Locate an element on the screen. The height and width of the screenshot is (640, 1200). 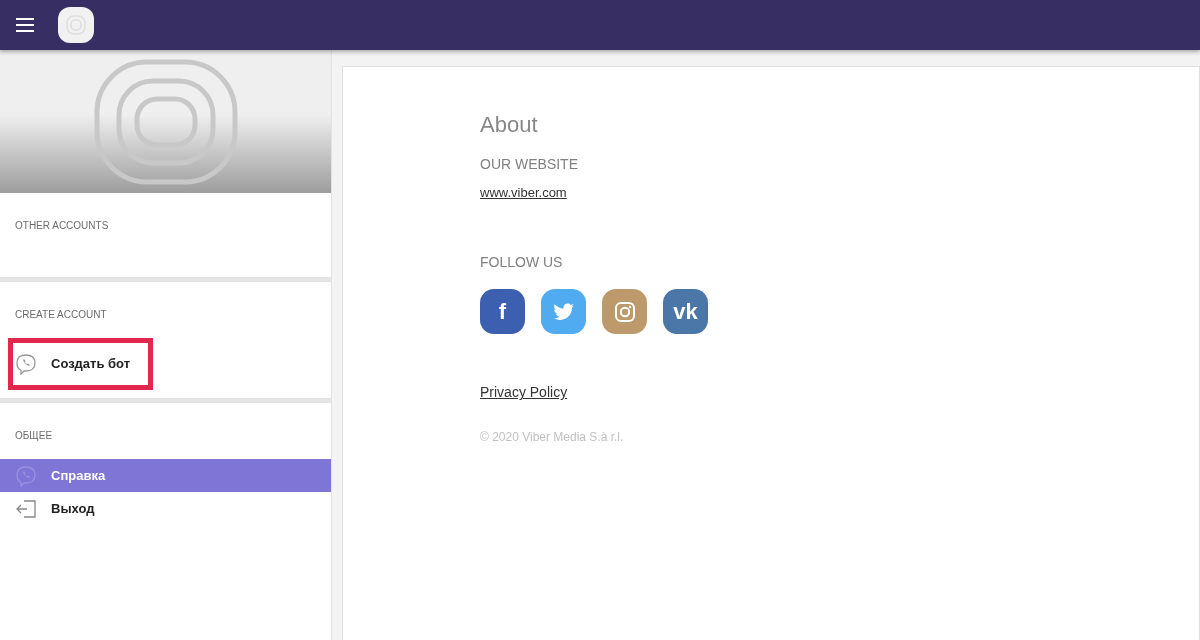
copyright-text: © 2020 Viber Media S.à r.l. is located at coordinates (552, 438).